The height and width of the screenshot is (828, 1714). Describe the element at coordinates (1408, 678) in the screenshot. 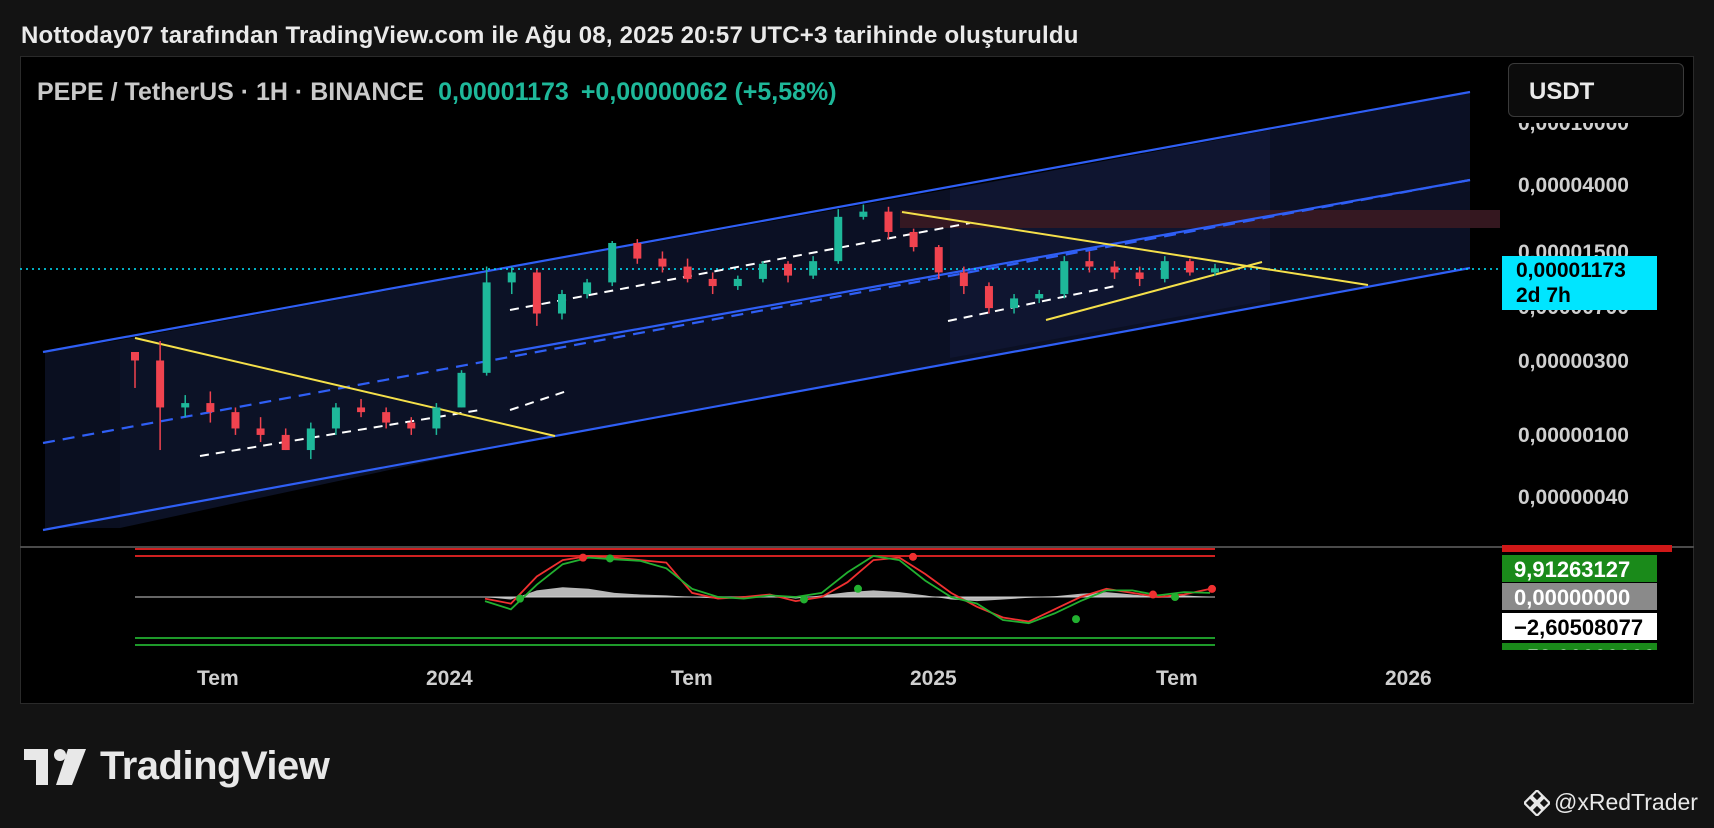

I see `time-label: 2026` at that location.